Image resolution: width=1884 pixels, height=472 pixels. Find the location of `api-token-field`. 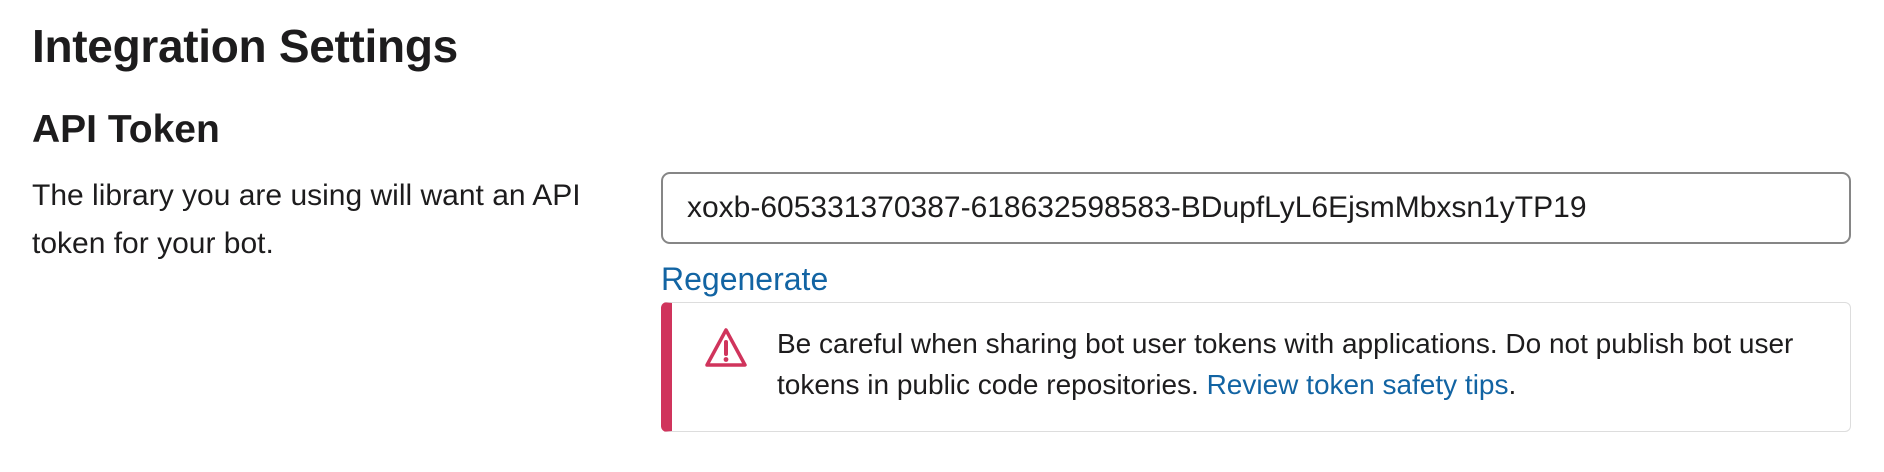

api-token-field is located at coordinates (1256, 208).